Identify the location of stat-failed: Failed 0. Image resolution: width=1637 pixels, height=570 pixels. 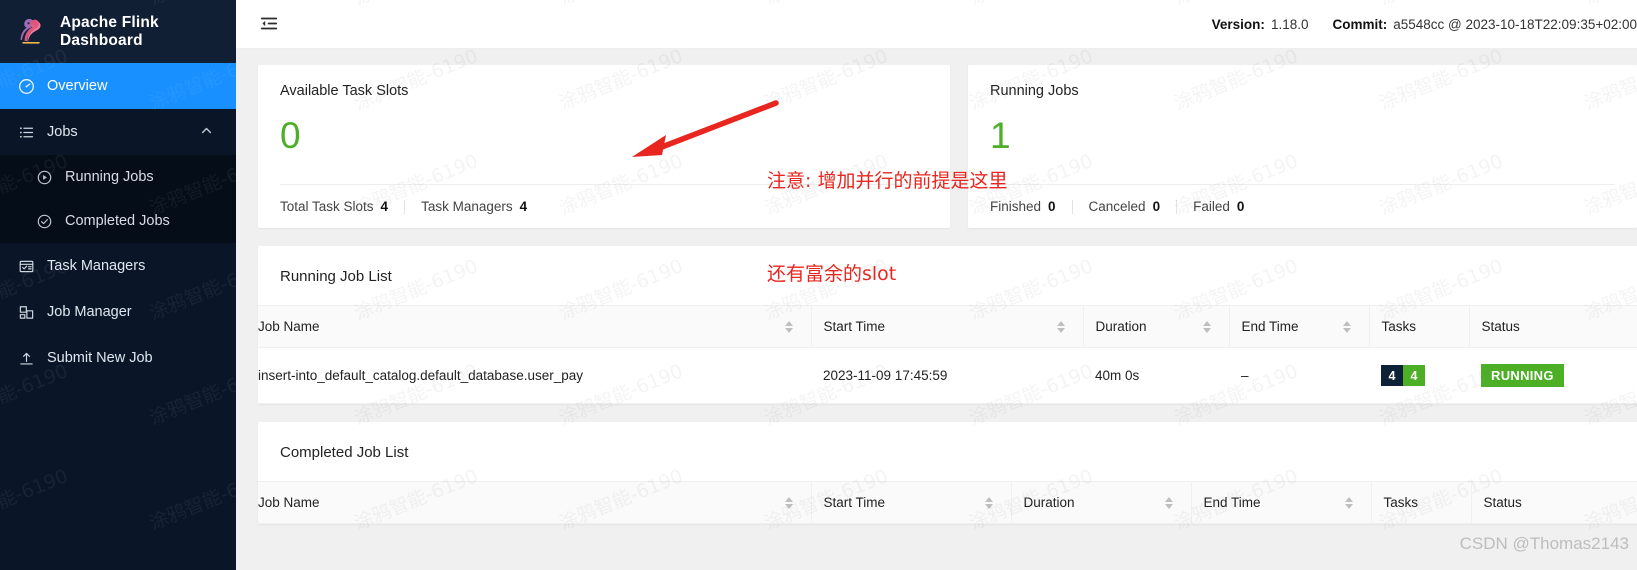
(1218, 206).